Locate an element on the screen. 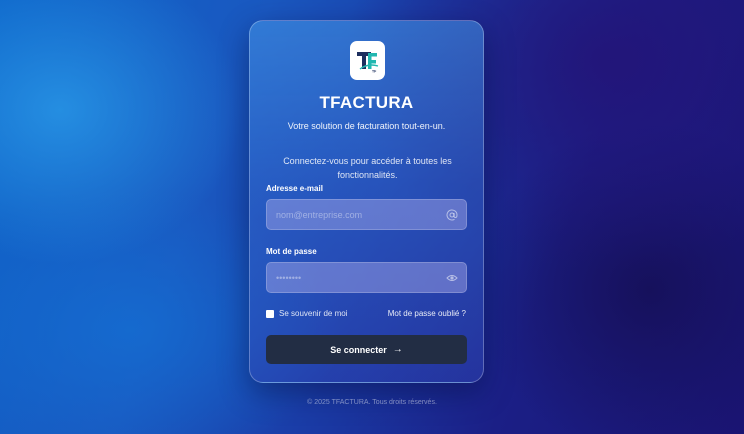  brand-logo: TF is located at coordinates (367, 60).